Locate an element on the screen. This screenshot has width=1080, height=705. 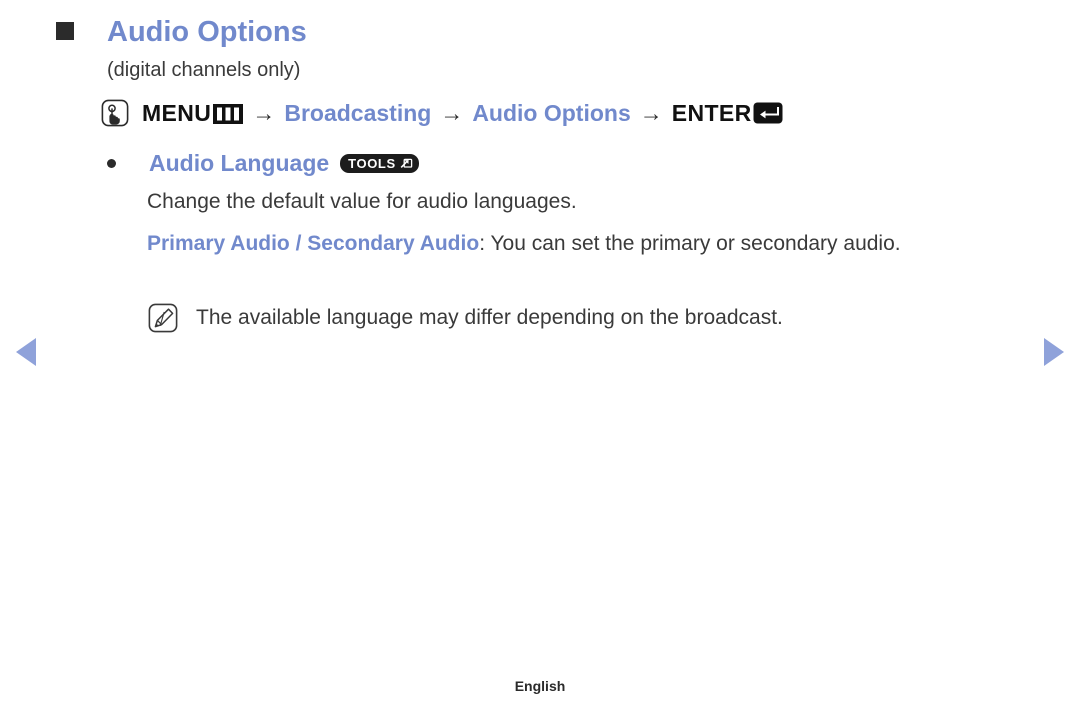
enter-return-icon is located at coordinates (768, 113).